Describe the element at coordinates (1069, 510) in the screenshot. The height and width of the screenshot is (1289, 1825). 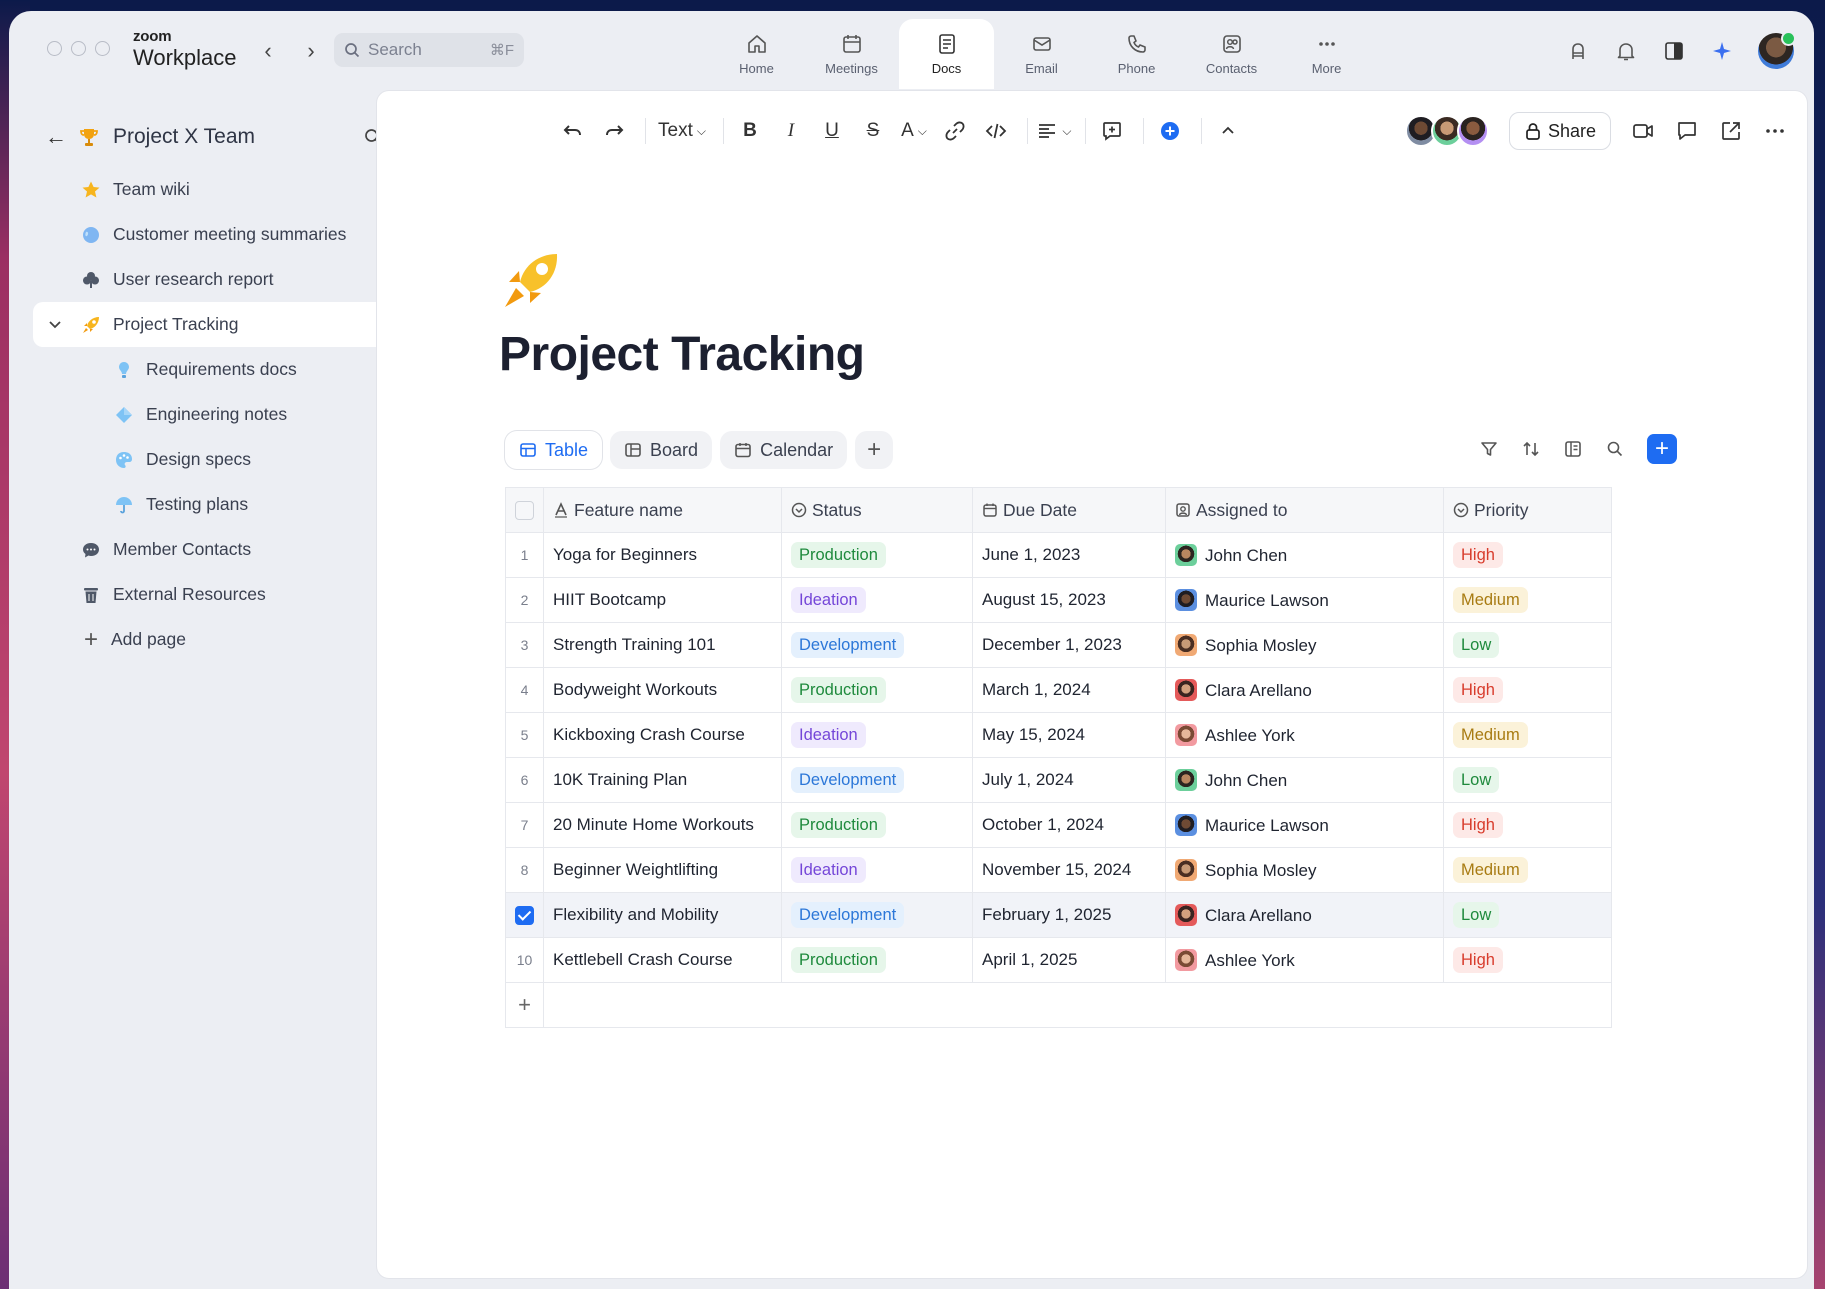
I see `column-header-due-date: Due Date` at that location.